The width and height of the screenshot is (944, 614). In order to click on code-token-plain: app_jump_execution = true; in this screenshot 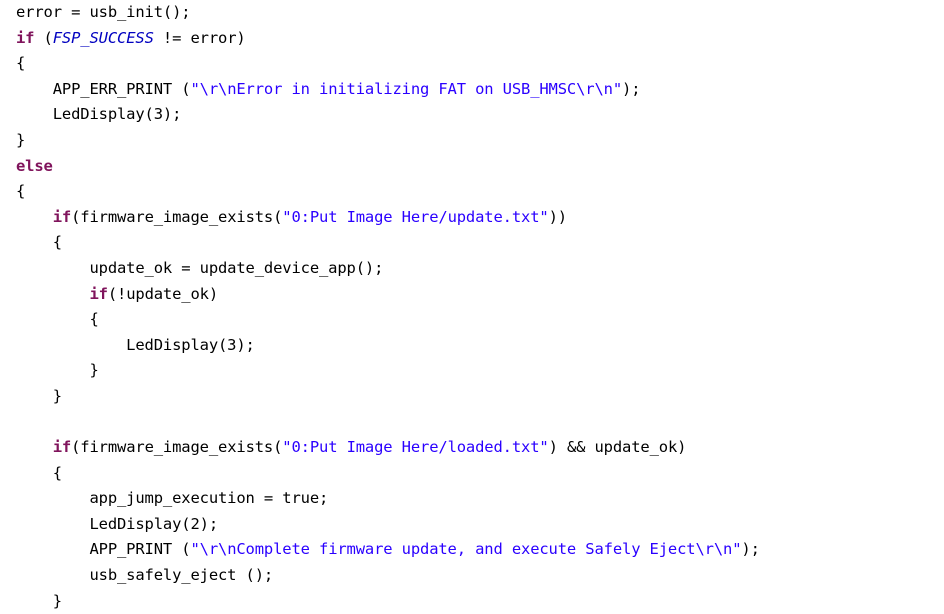, I will do `click(172, 498)`.